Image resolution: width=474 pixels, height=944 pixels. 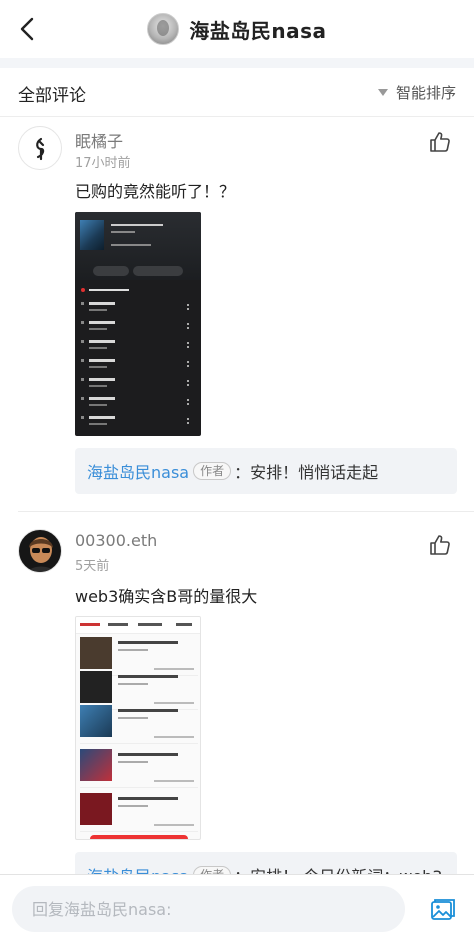 I want to click on reply-input-bar, so click(x=237, y=909).